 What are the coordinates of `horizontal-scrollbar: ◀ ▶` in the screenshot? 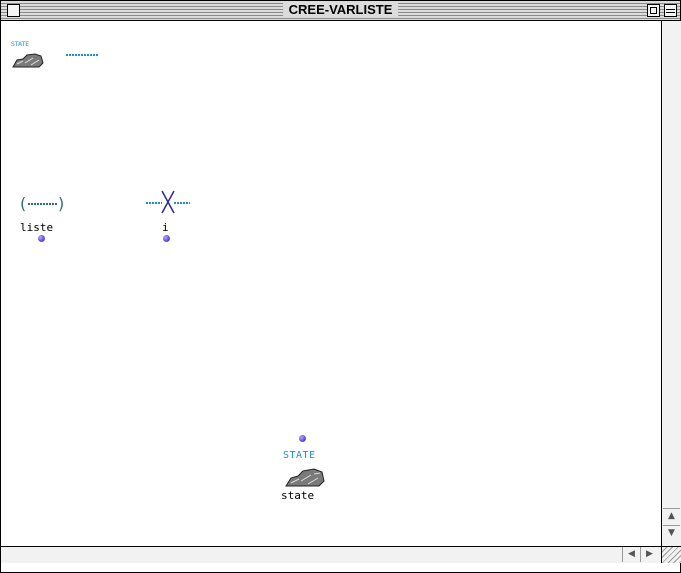 It's located at (331, 554).